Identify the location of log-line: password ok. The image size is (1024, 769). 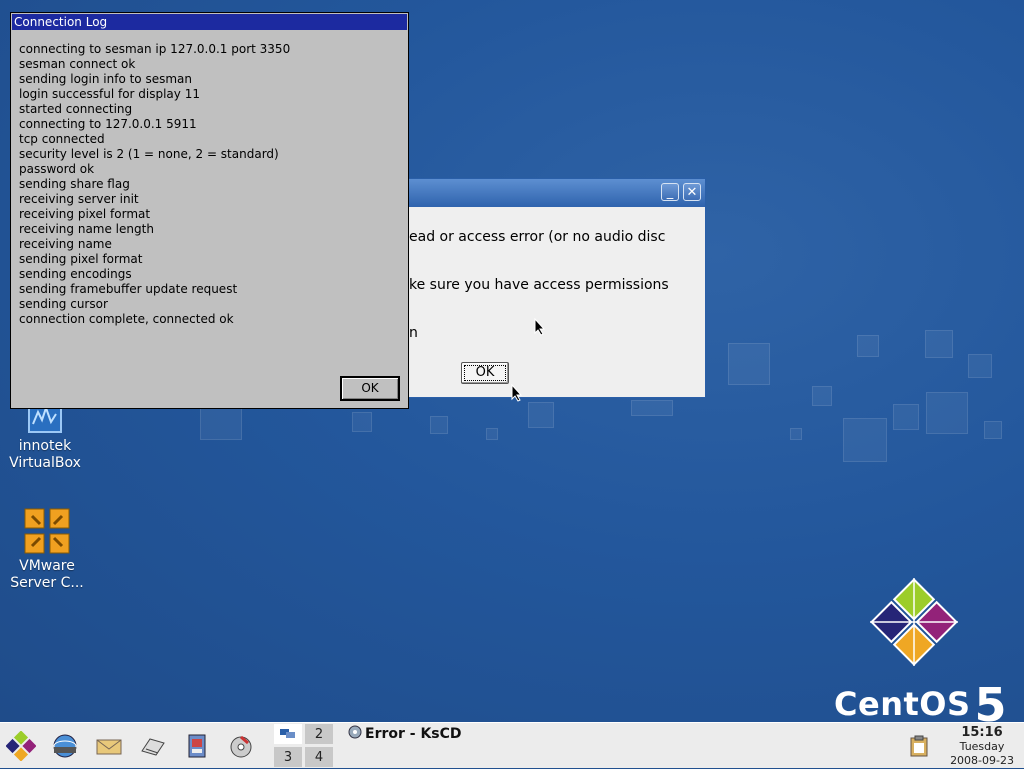
(57, 169).